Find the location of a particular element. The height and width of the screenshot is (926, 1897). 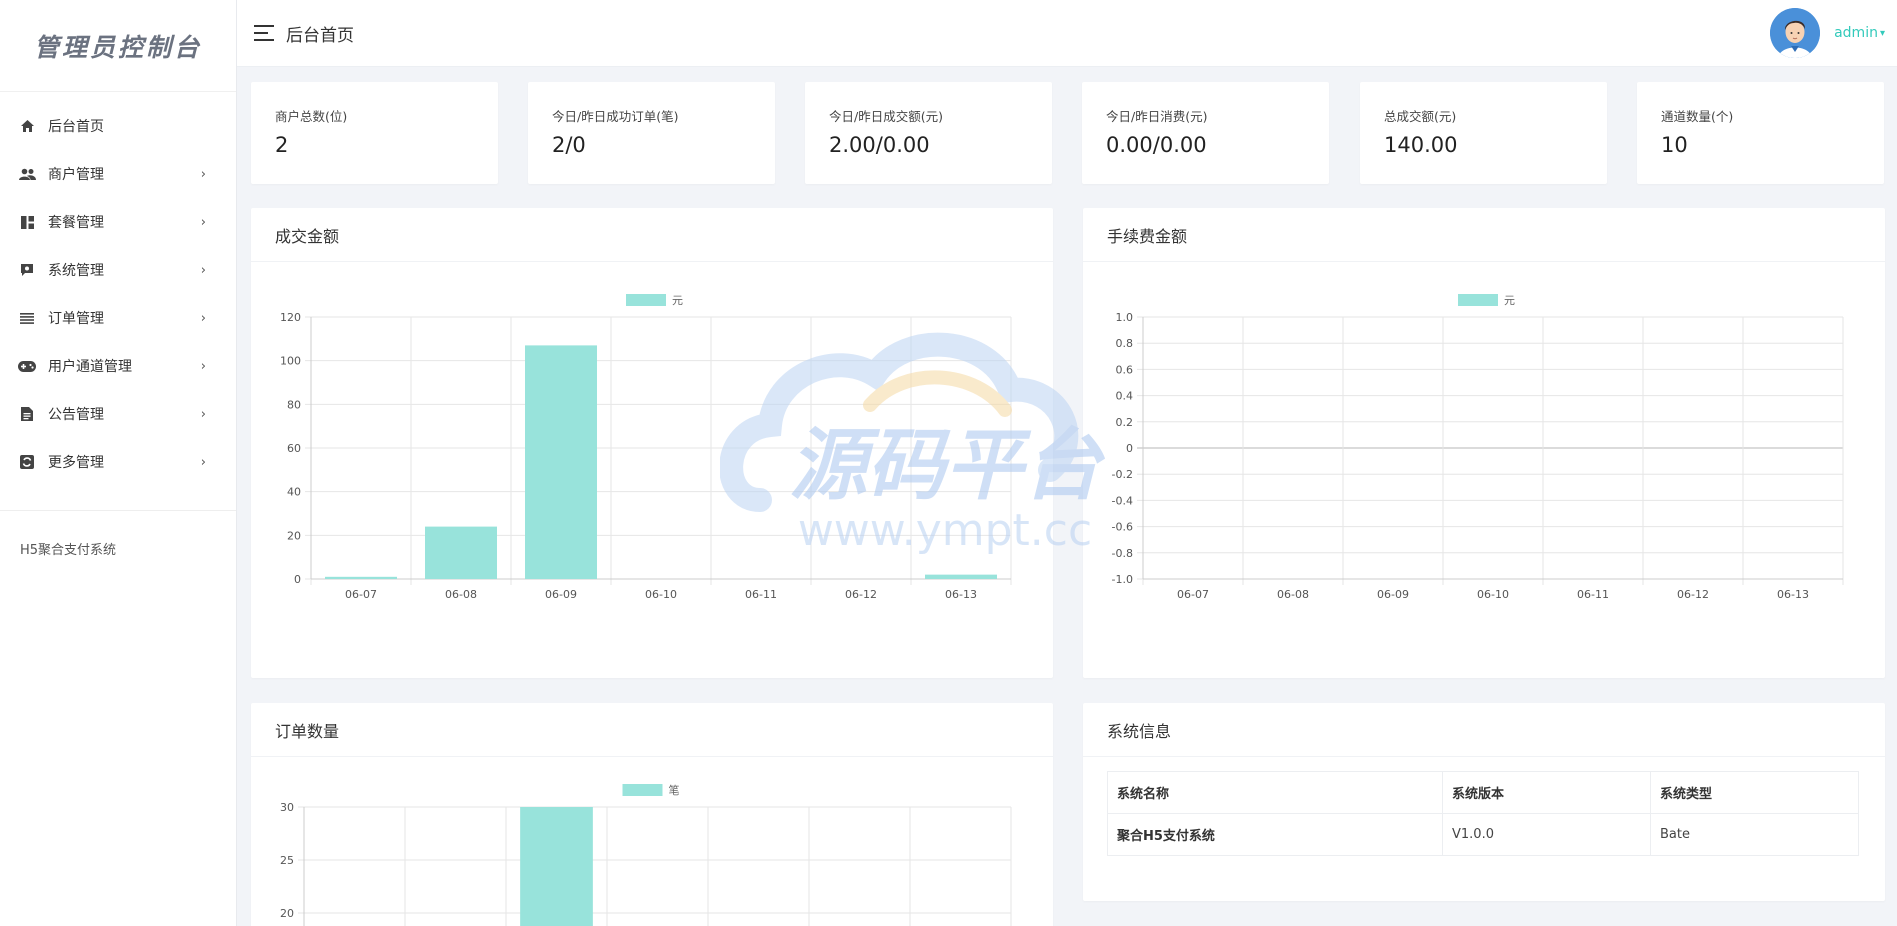

caret-down-icon: ▾ is located at coordinates (1882, 33).